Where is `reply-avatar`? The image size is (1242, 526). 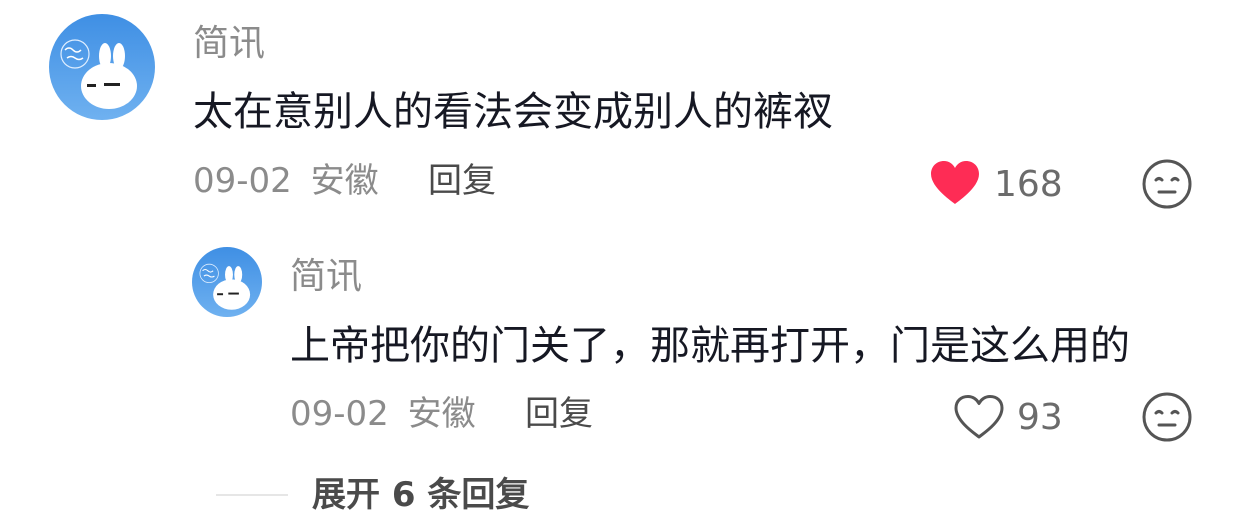
reply-avatar is located at coordinates (227, 282).